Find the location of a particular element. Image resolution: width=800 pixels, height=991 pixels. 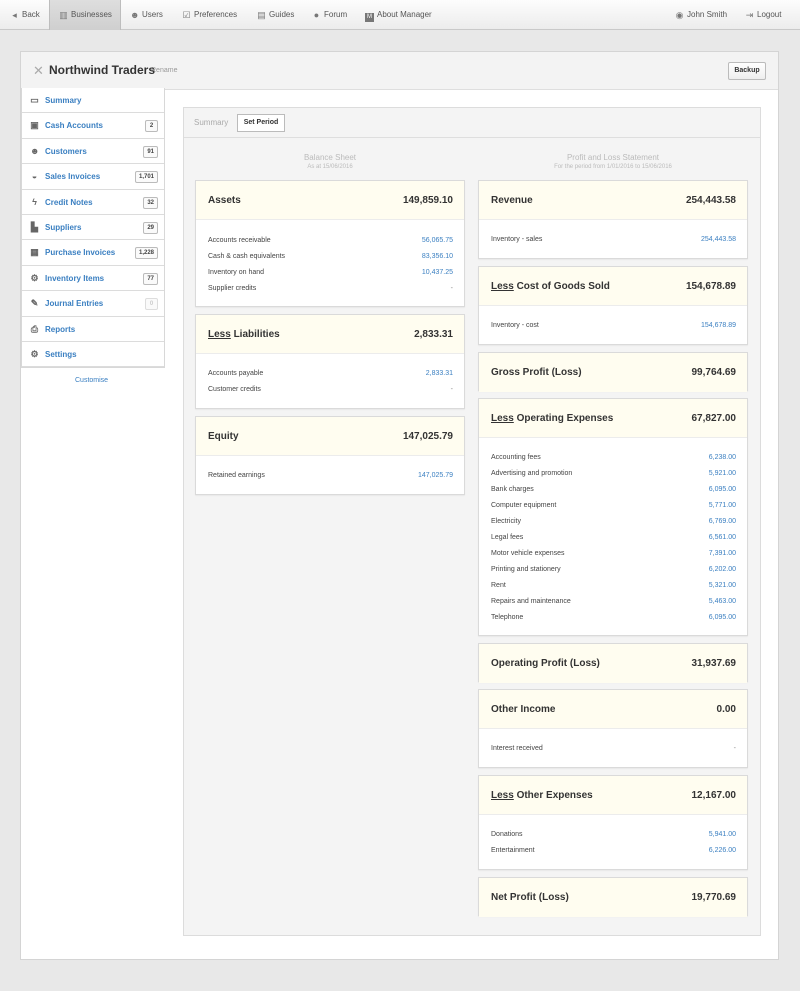

printer-icon: ⎙ is located at coordinates (34, 328).